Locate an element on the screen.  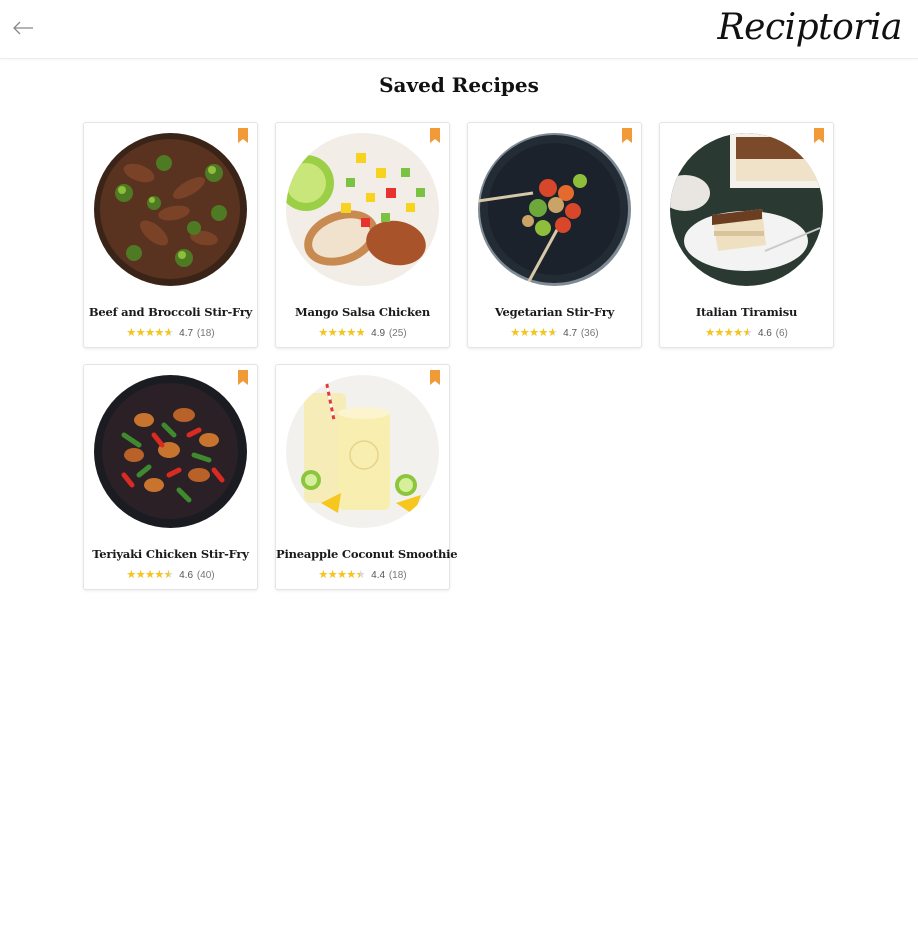
rating-value: 4.4 is located at coordinates (378, 575).